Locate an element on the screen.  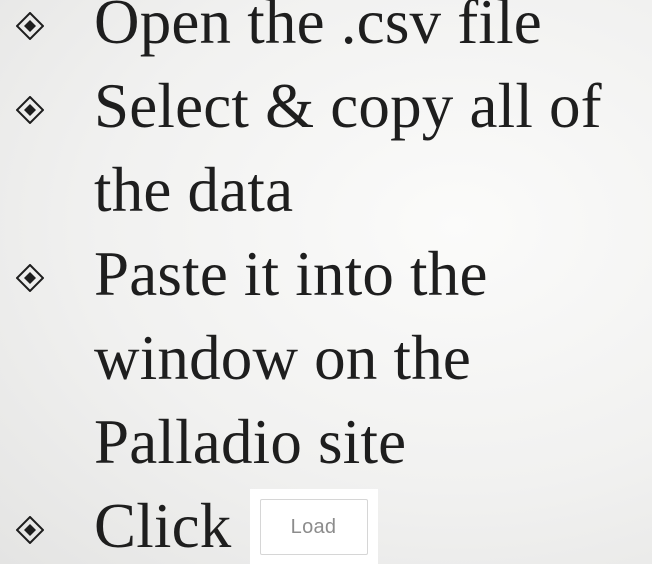
load-button-label: Load is located at coordinates (313, 526).